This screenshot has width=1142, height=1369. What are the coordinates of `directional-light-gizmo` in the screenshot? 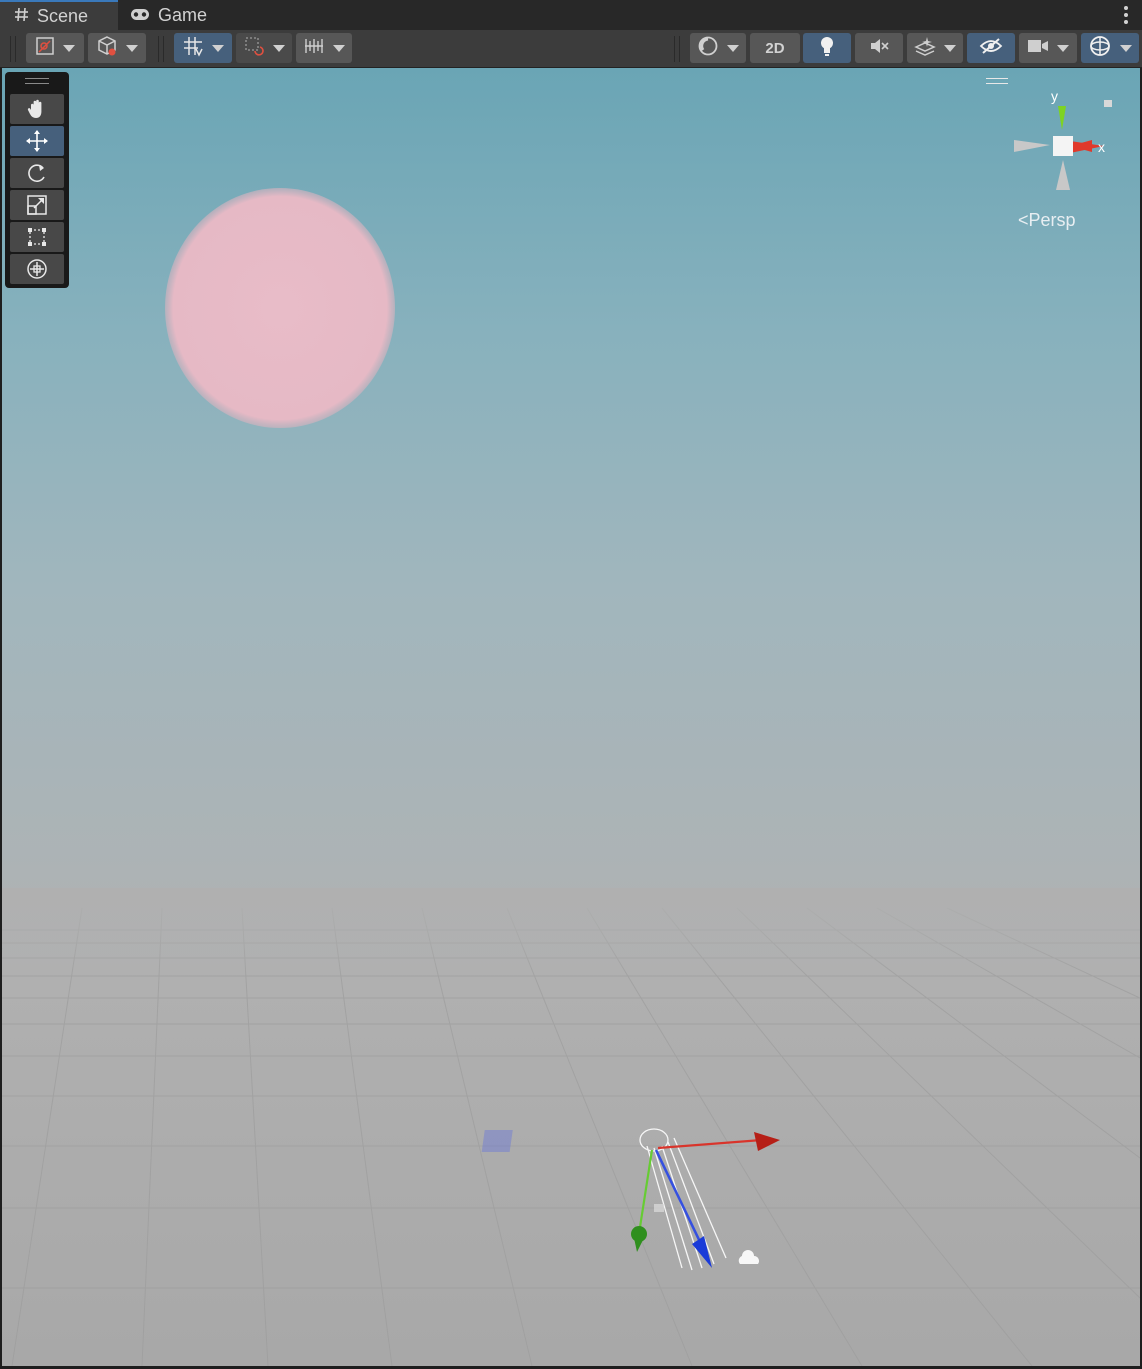 It's located at (630, 1199).